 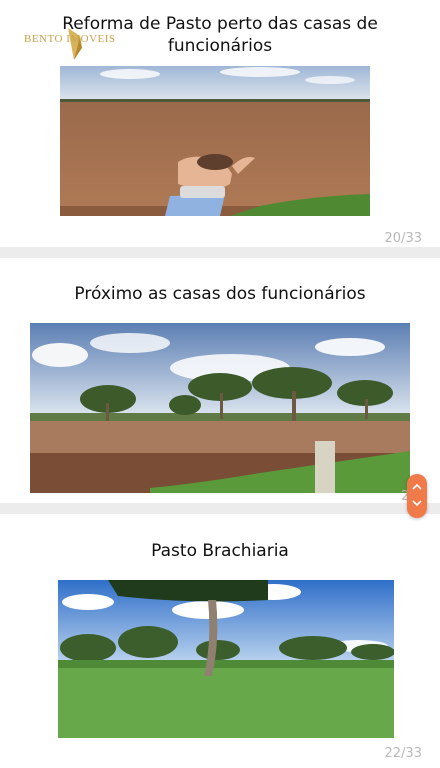 What do you see at coordinates (403, 753) in the screenshot?
I see `page-number: 22/33` at bounding box center [403, 753].